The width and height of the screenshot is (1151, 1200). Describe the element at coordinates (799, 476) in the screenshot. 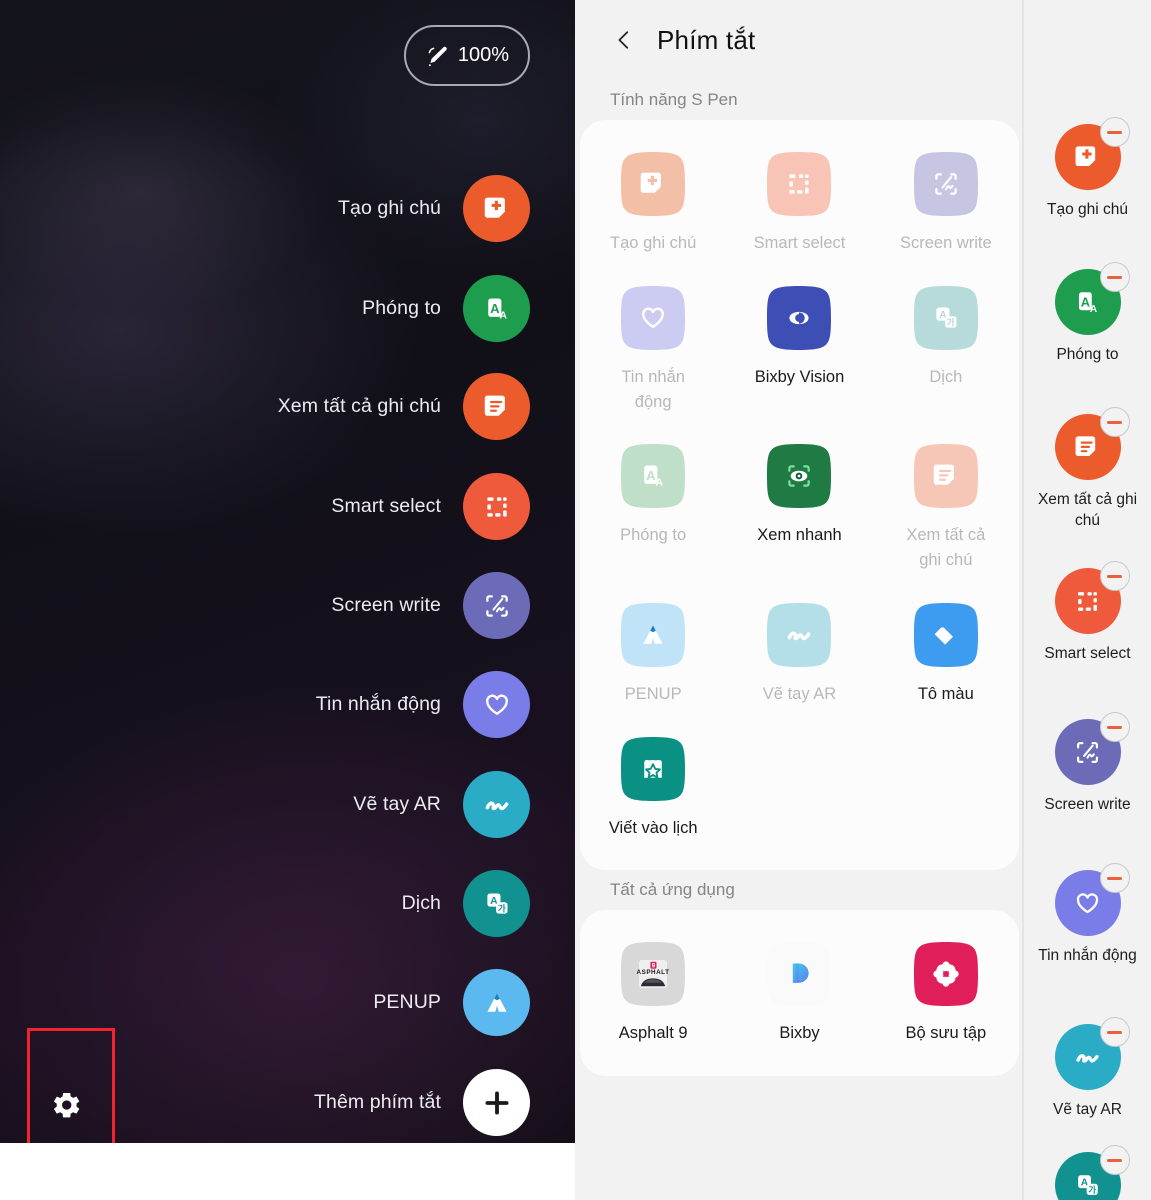

I see `glance-icon` at that location.